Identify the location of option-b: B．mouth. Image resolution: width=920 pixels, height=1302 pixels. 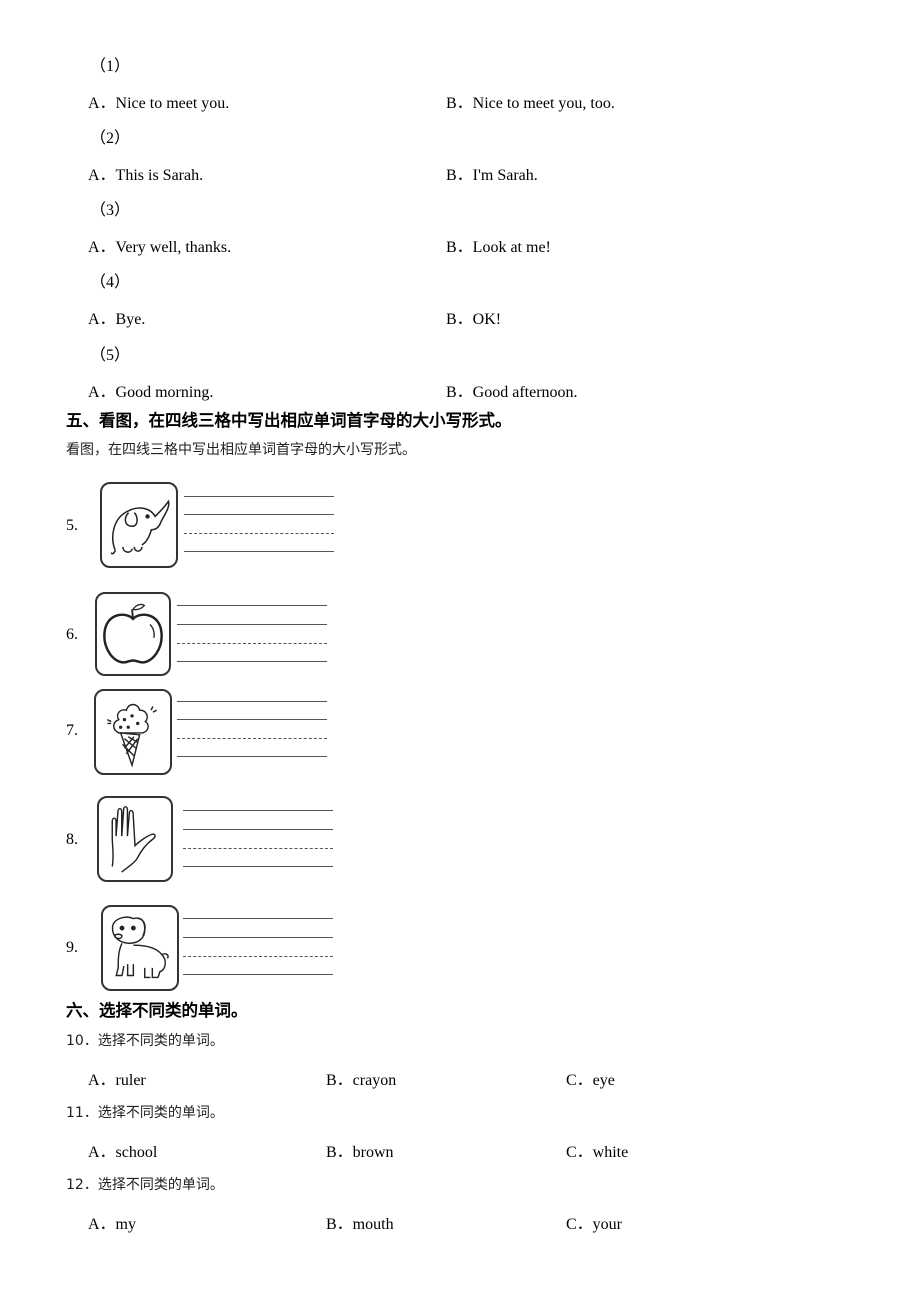
(360, 1222).